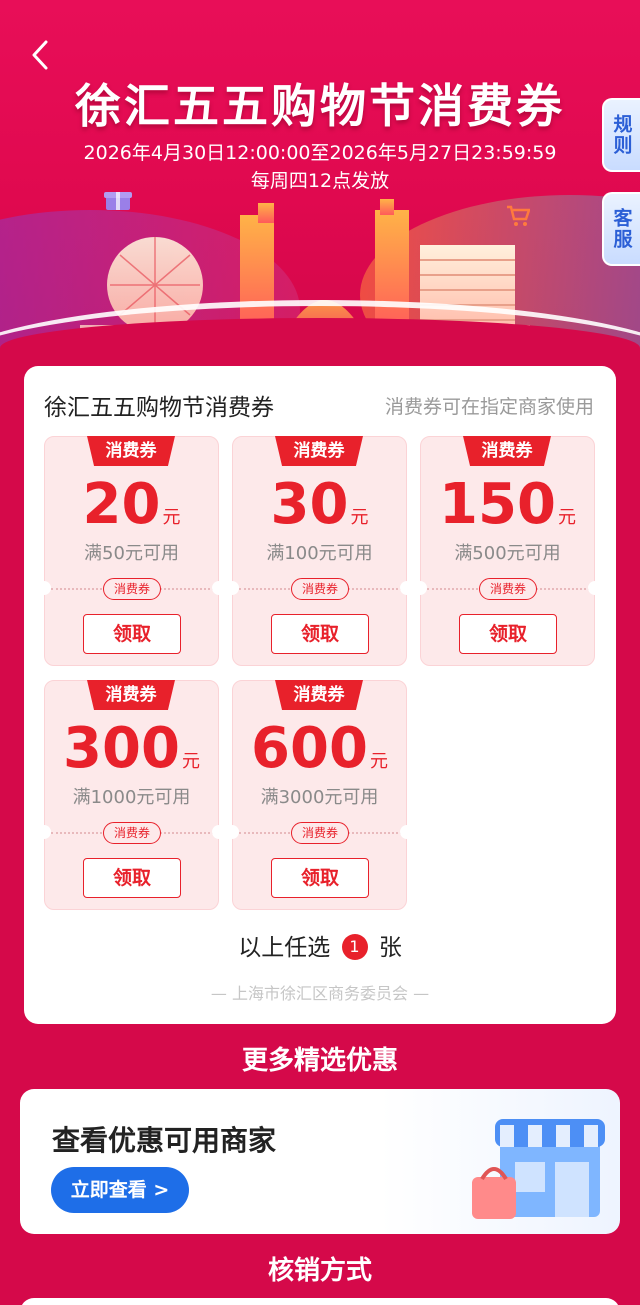 The height and width of the screenshot is (1305, 640). What do you see at coordinates (489, 407) in the screenshot?
I see `coupon-panel-note: 消费券可在指定商家使用` at bounding box center [489, 407].